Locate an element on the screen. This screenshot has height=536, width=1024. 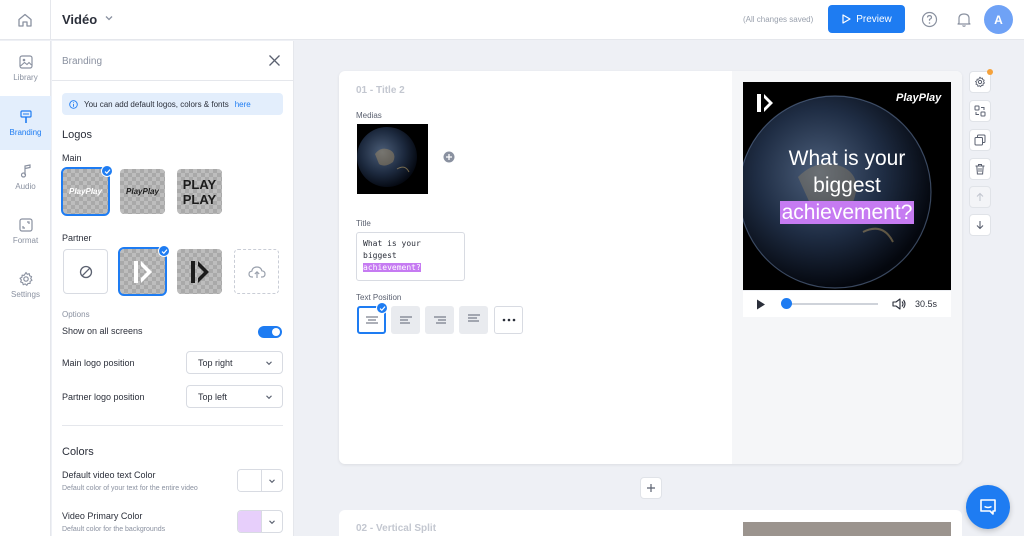
notification-dot is located at coordinates (990, 72).